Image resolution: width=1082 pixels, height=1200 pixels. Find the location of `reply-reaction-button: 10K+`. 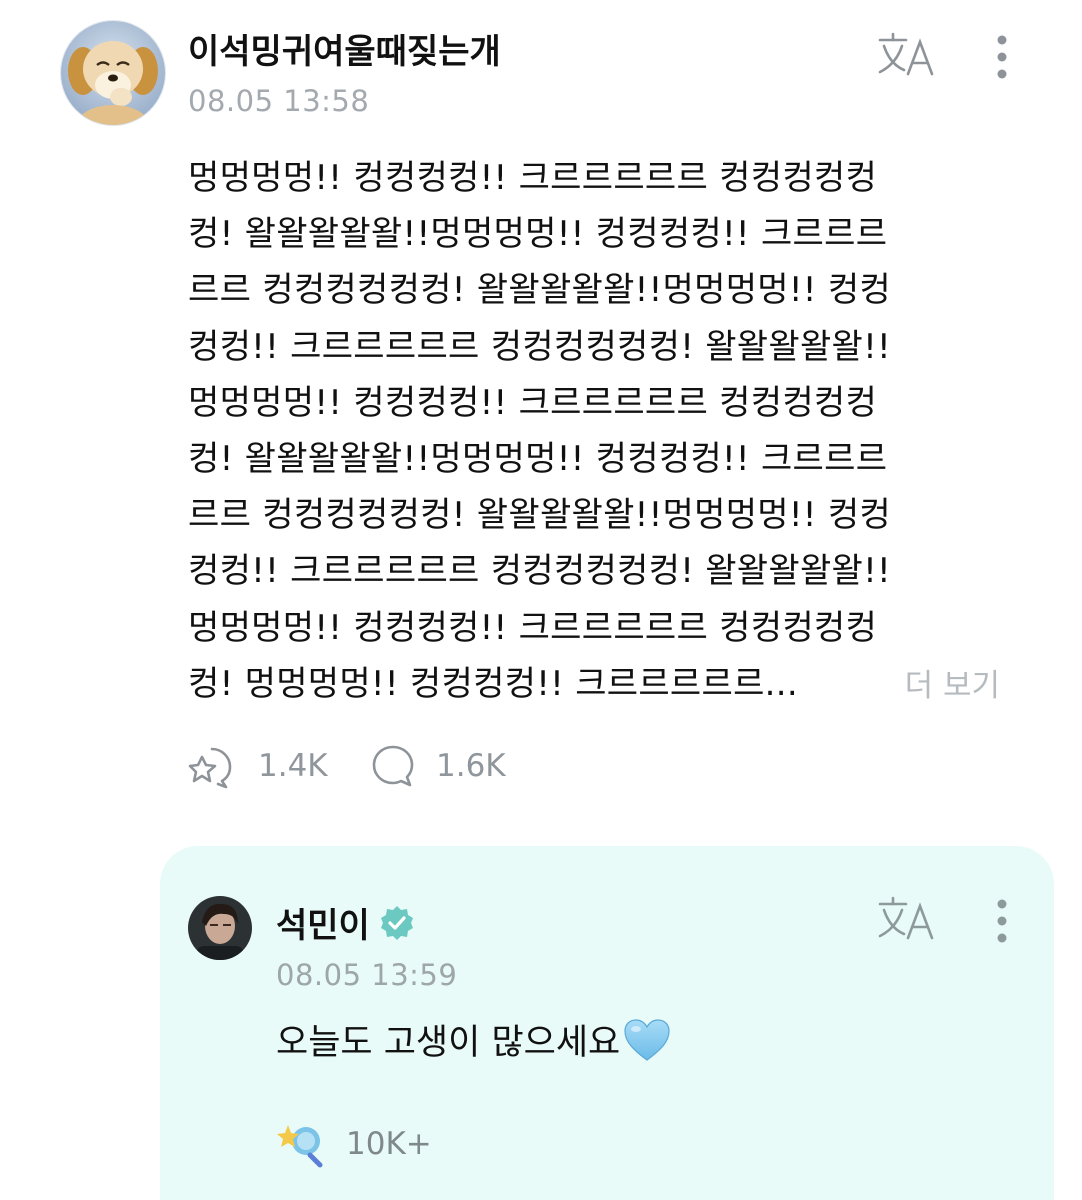

reply-reaction-button: 10K+ is located at coordinates (354, 1144).